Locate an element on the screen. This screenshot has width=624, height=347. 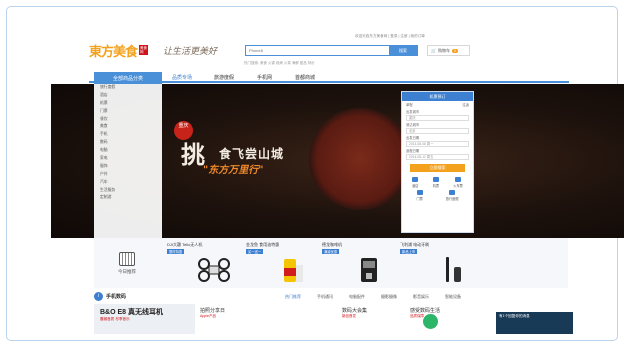
ticket-shortcut: 门票 is located at coordinates (419, 195).